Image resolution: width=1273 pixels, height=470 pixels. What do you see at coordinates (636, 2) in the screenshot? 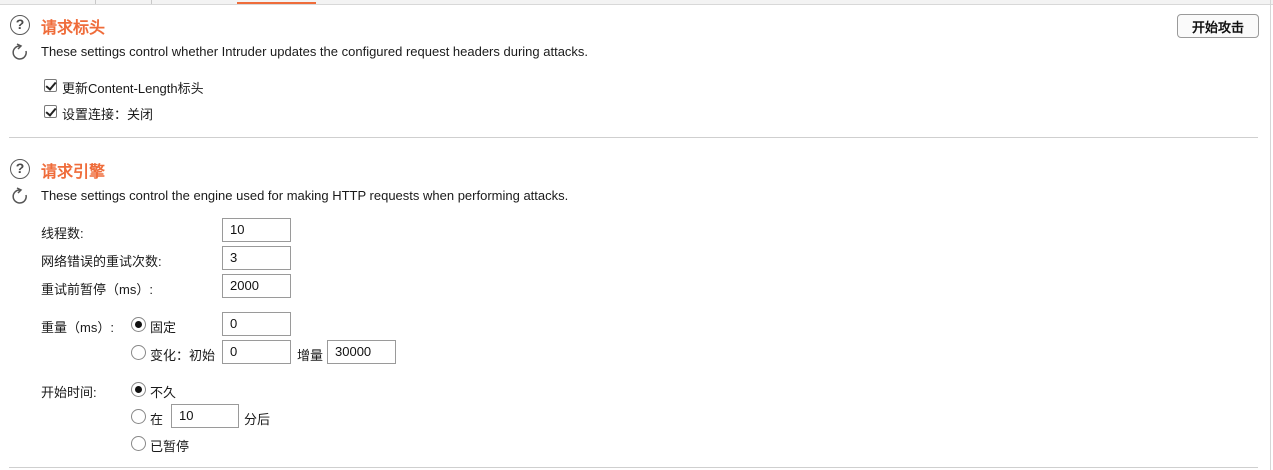
I see `tab-strip` at bounding box center [636, 2].